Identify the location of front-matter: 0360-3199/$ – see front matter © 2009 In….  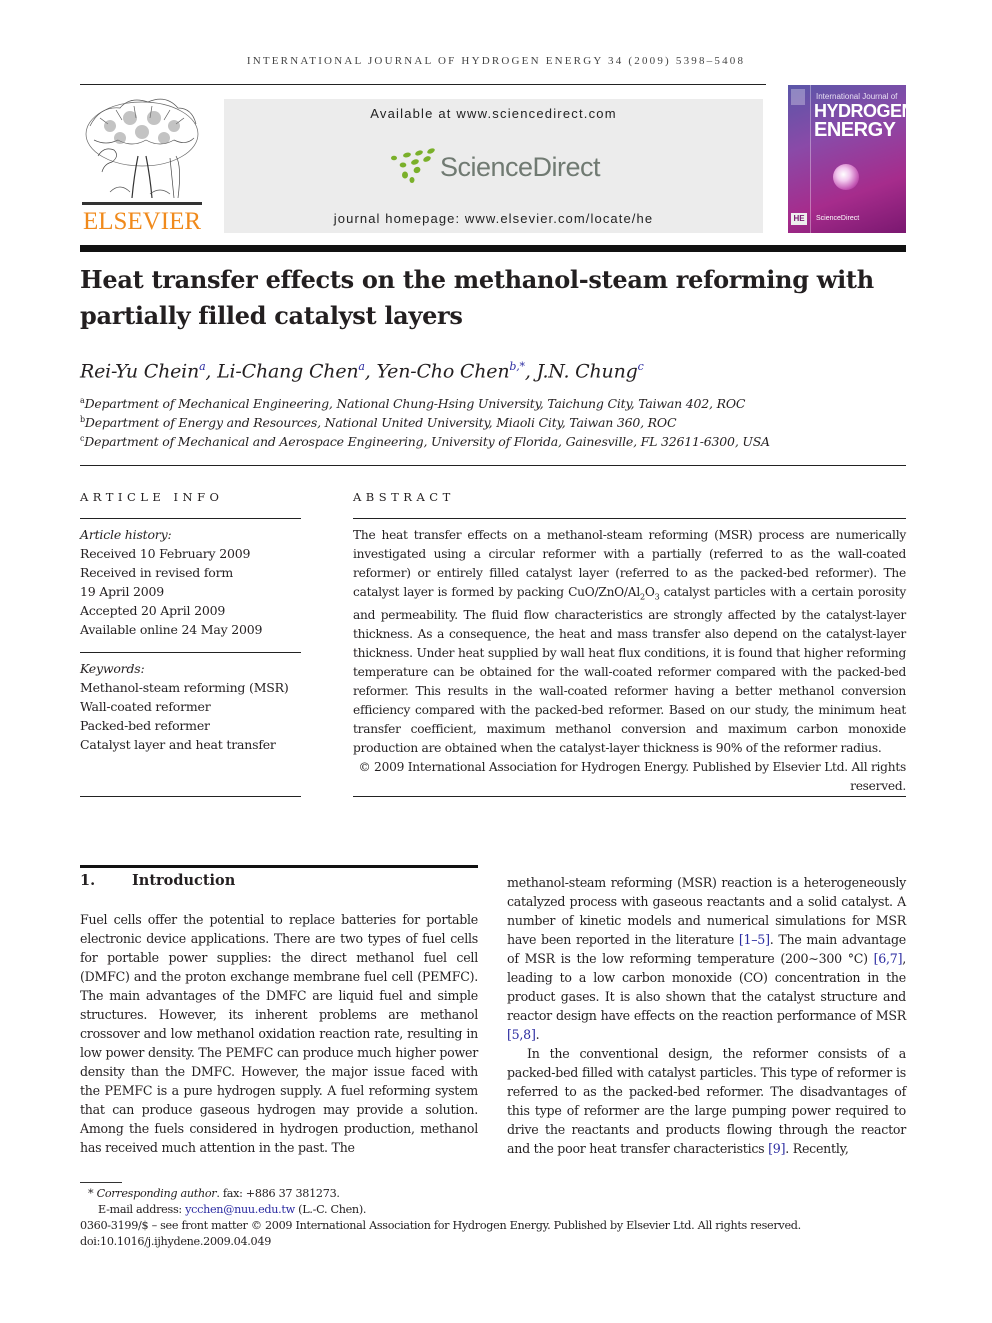
(440, 1225).